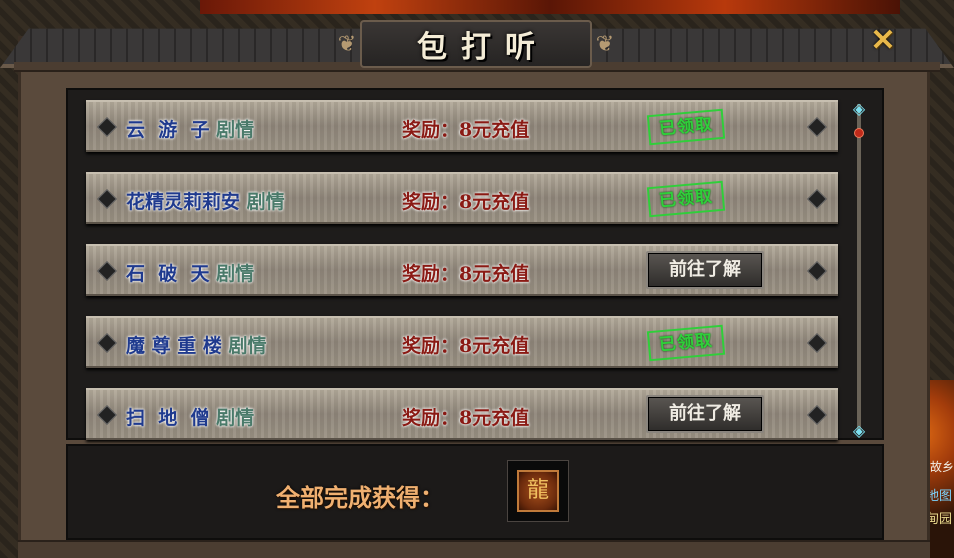 This screenshot has width=954, height=558. I want to click on quest-row: 魔 尊 重 楼 剧情 奖励：8元充值 已领取, so click(462, 342).